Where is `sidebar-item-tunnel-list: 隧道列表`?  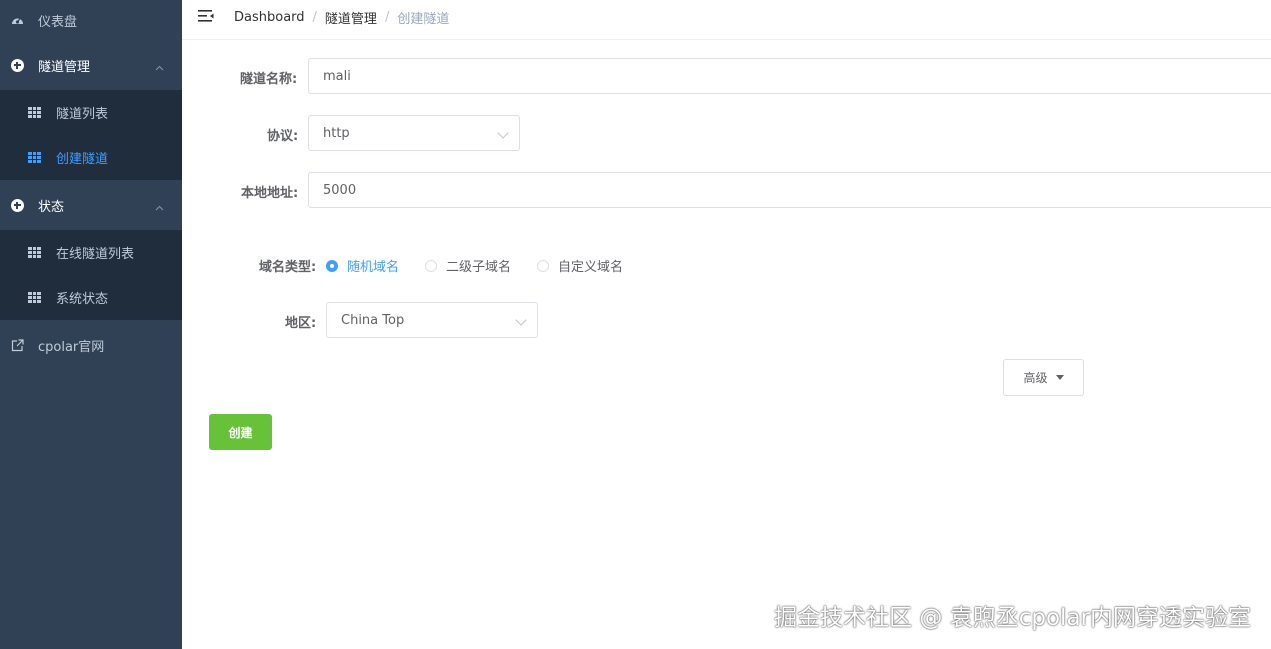 sidebar-item-tunnel-list: 隧道列表 is located at coordinates (91, 112).